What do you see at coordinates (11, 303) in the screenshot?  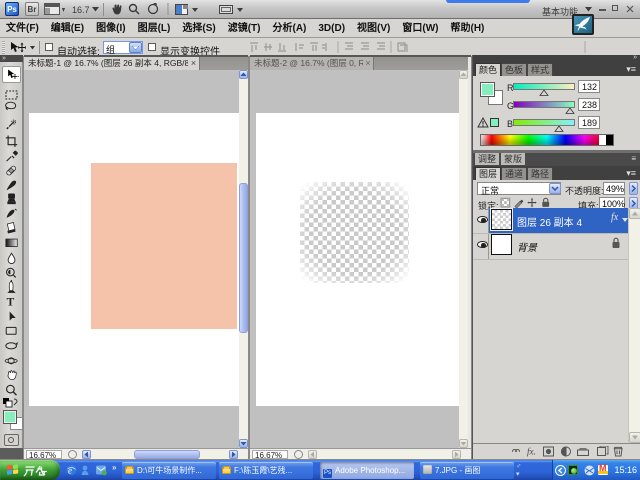 I see `svg-text: T` at bounding box center [11, 303].